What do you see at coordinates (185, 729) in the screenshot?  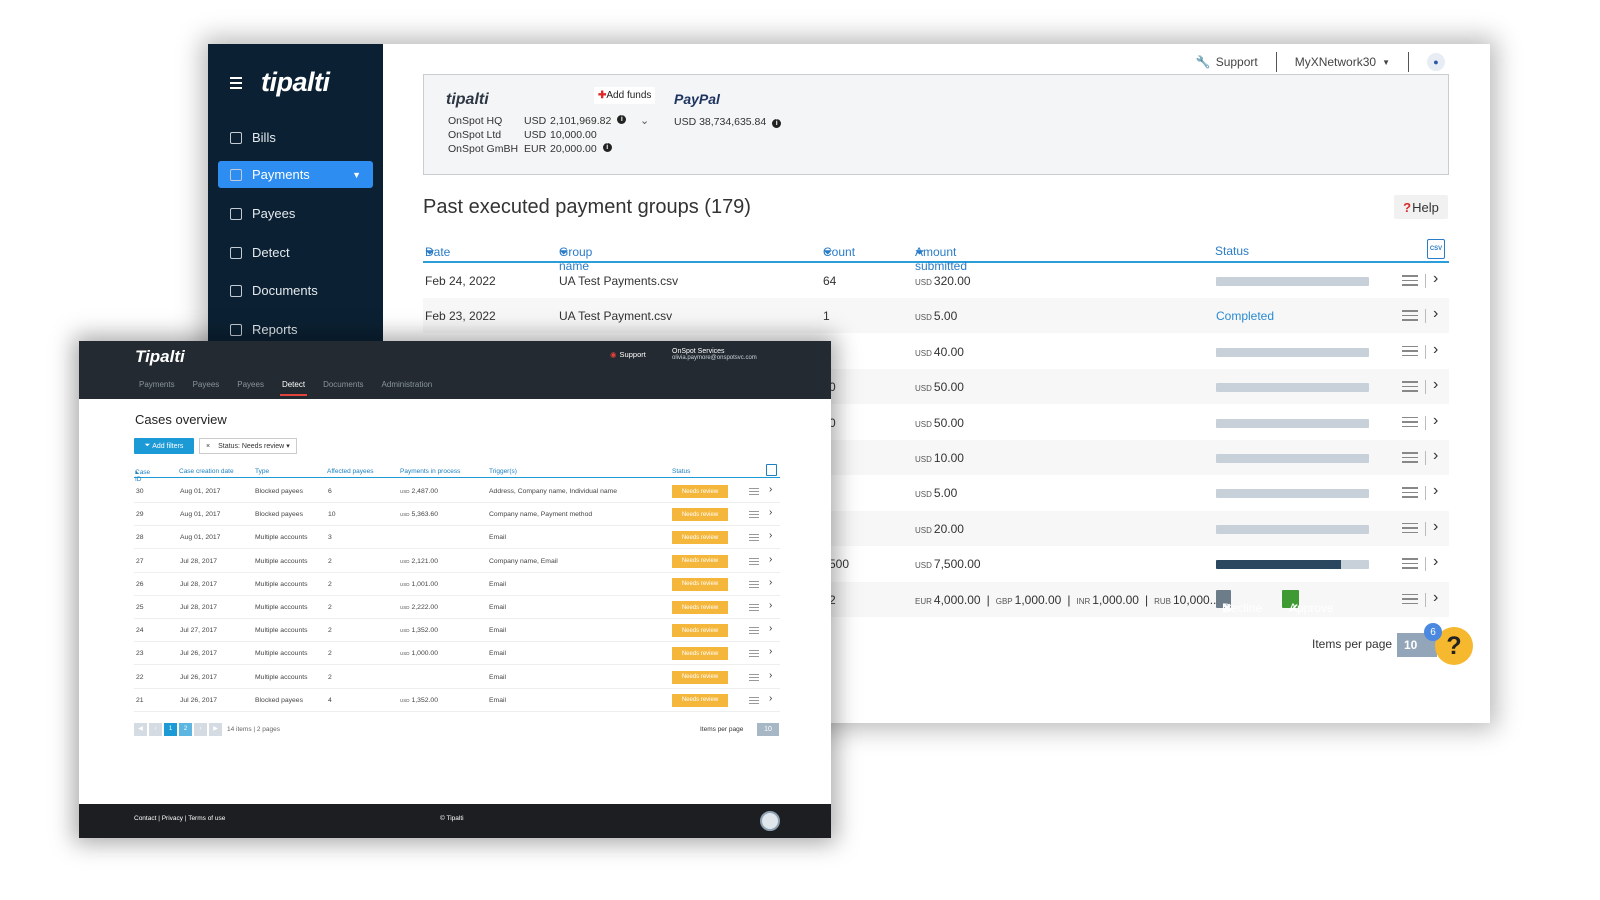 I see `page-2-button: 2` at bounding box center [185, 729].